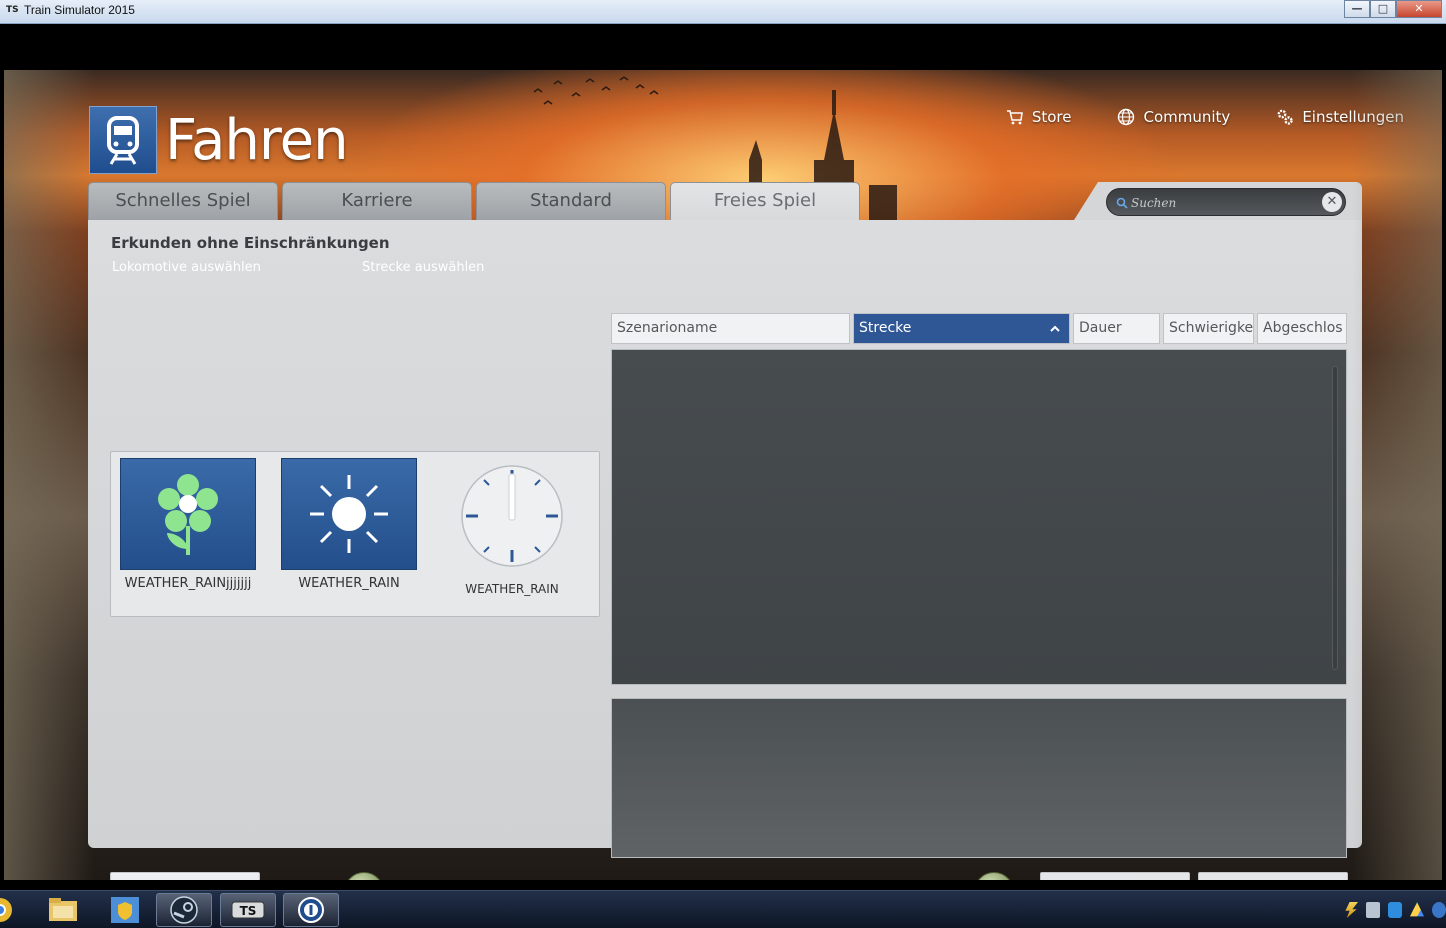 The image size is (1446, 928). What do you see at coordinates (571, 201) in the screenshot?
I see `tab-standard: Standard` at bounding box center [571, 201].